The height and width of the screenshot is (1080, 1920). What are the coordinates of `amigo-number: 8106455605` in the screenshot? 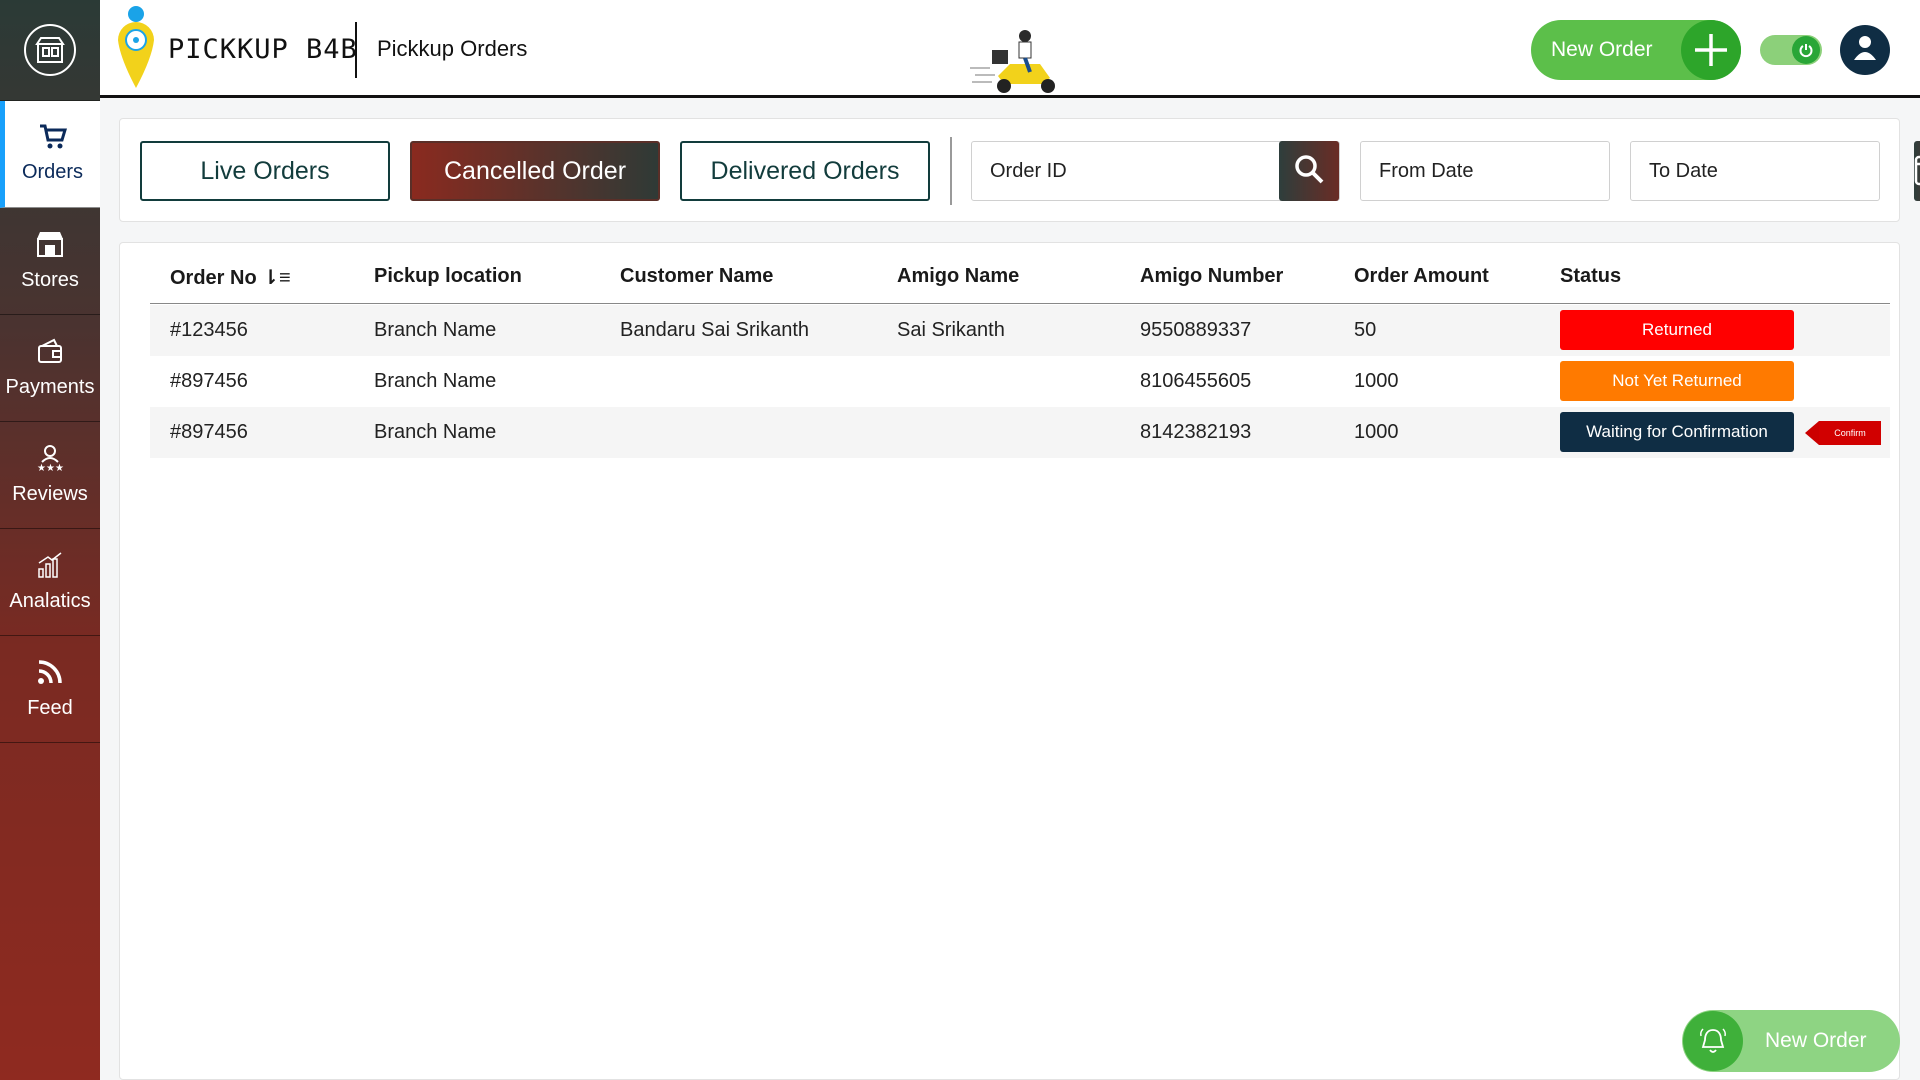 It's located at (1196, 381).